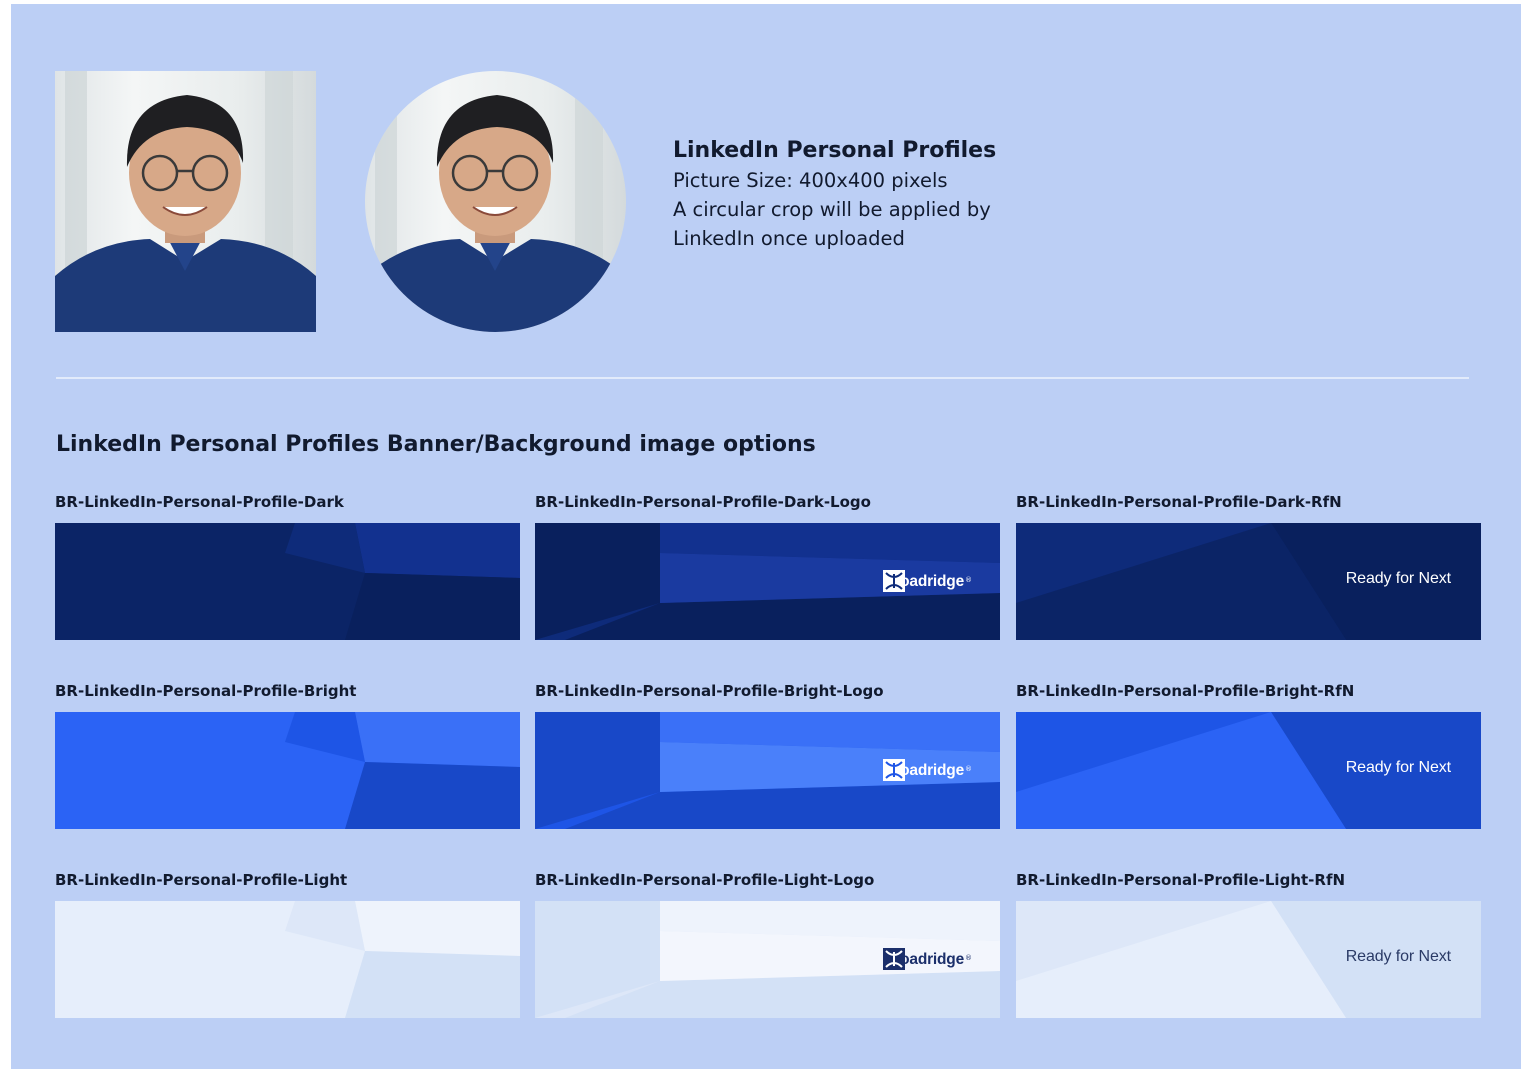  I want to click on section-divider, so click(762, 378).